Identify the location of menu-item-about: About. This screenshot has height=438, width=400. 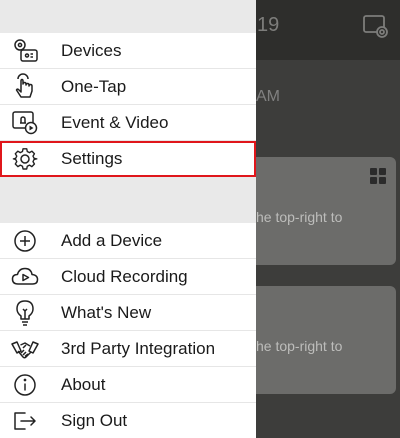
(128, 385).